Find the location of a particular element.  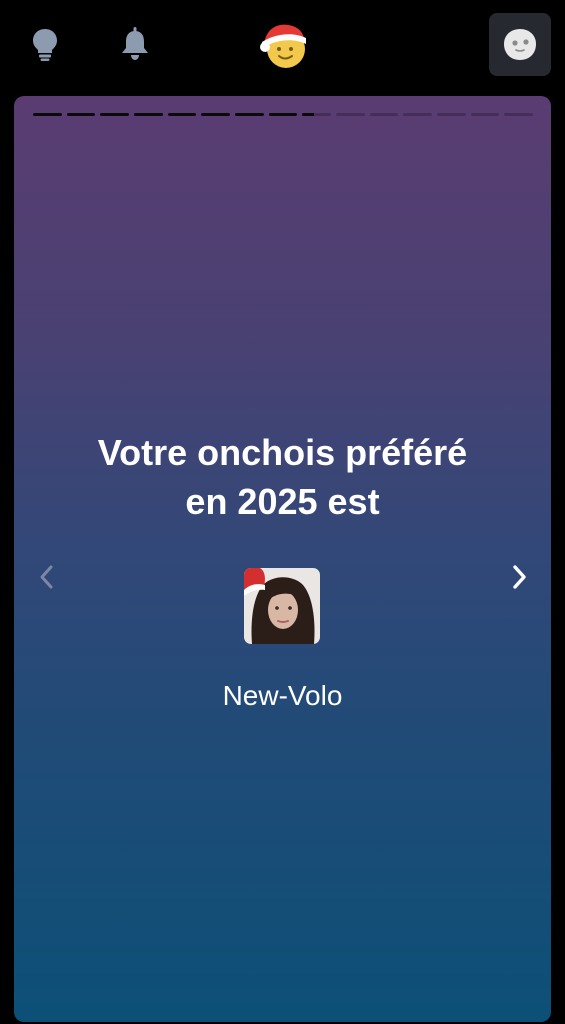

profile-avatar-button is located at coordinates (520, 44).